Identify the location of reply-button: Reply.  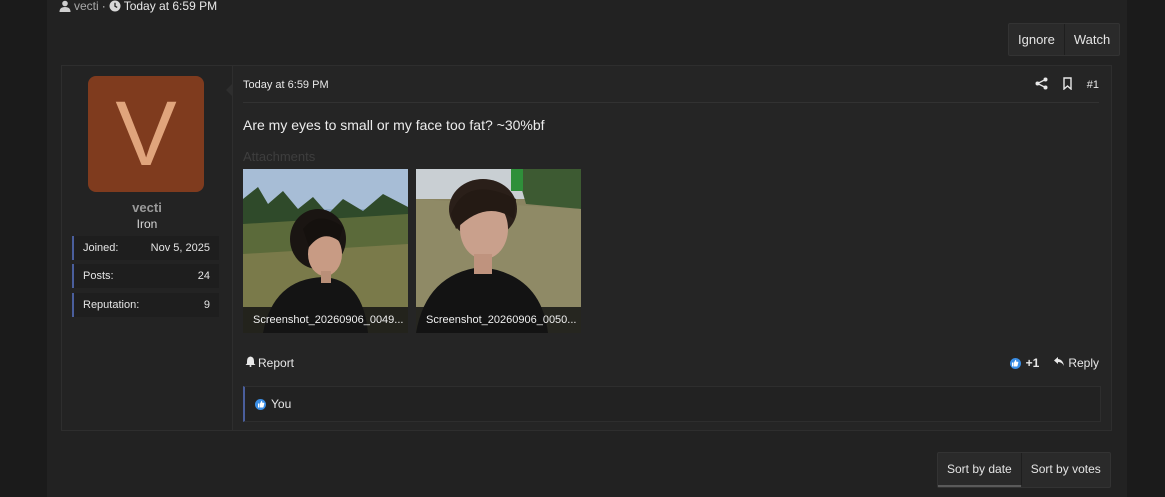
(1076, 363).